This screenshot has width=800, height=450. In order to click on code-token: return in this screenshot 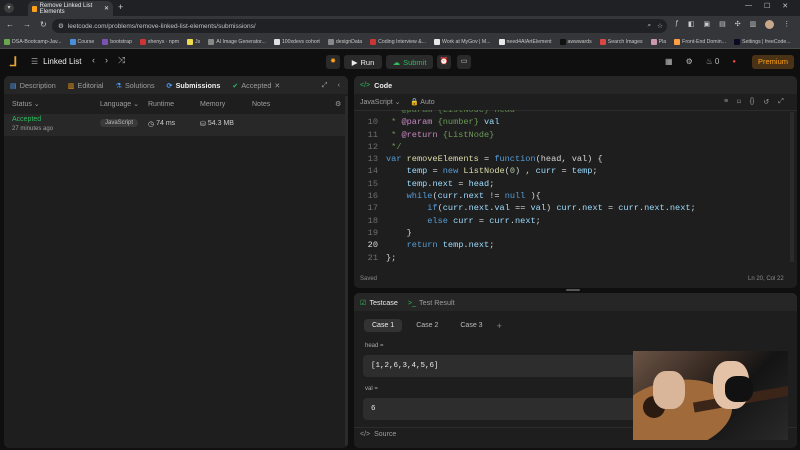, I will do `click(424, 245)`.